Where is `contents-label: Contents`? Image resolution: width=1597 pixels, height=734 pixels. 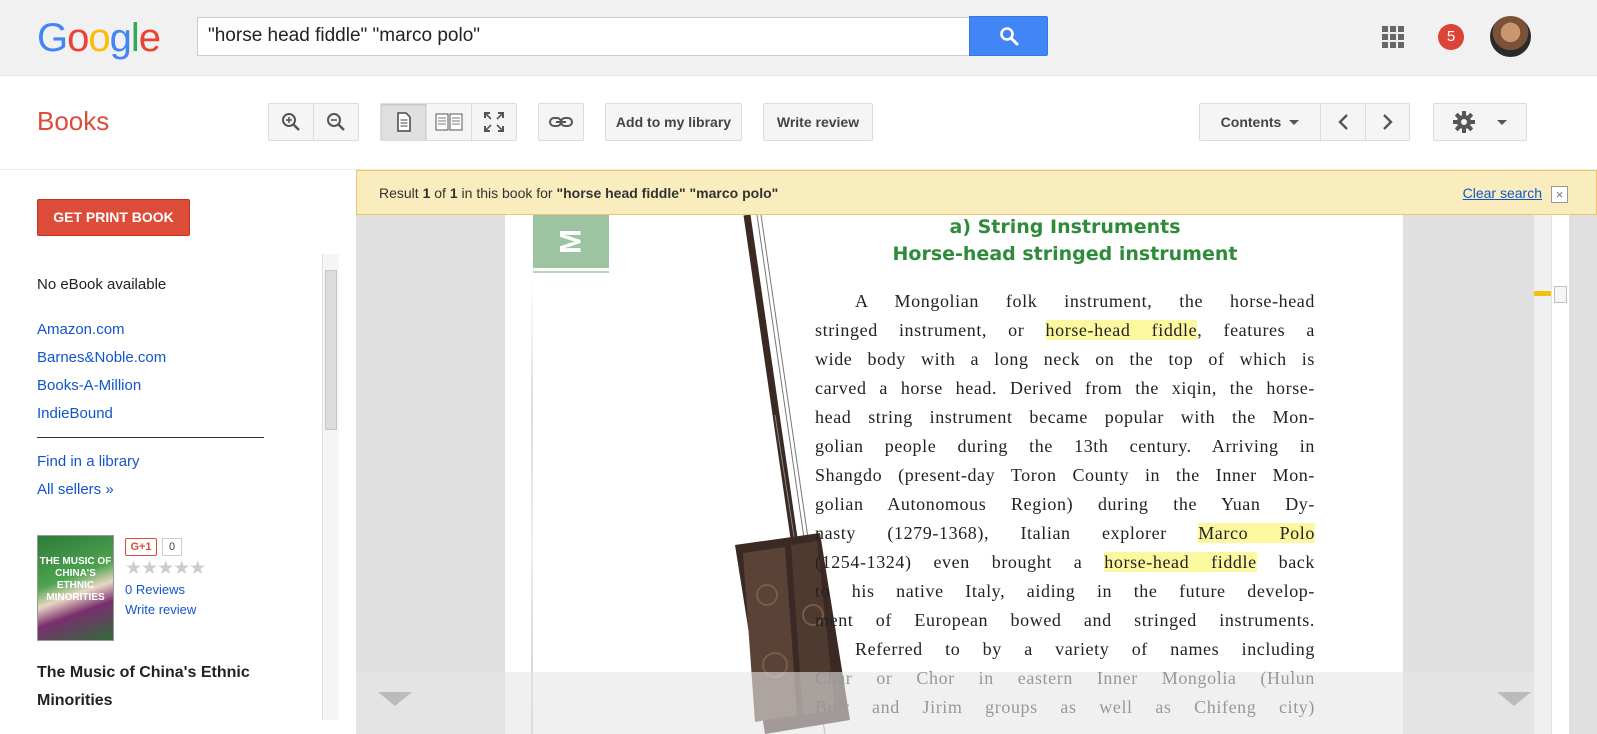 contents-label: Contents is located at coordinates (1251, 122).